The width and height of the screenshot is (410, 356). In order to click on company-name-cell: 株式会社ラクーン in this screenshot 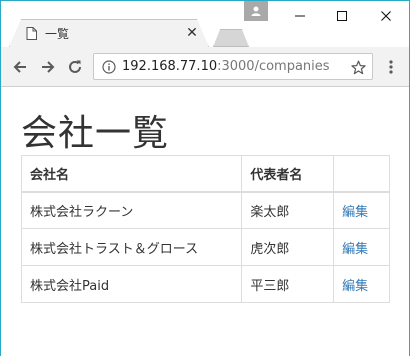, I will do `click(131, 210)`.